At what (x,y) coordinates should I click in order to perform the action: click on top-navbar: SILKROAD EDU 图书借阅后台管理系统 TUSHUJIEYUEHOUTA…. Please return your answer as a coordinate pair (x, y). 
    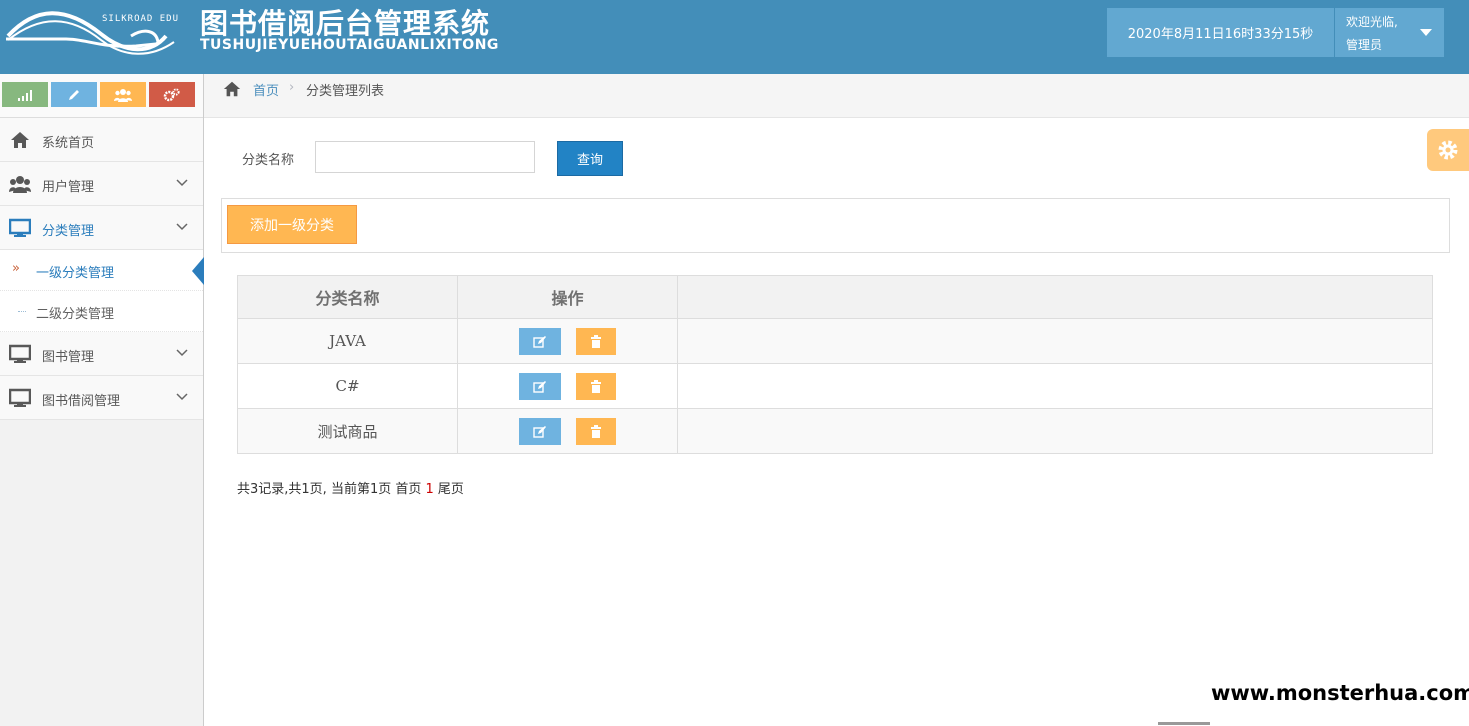
    Looking at the image, I should click on (734, 37).